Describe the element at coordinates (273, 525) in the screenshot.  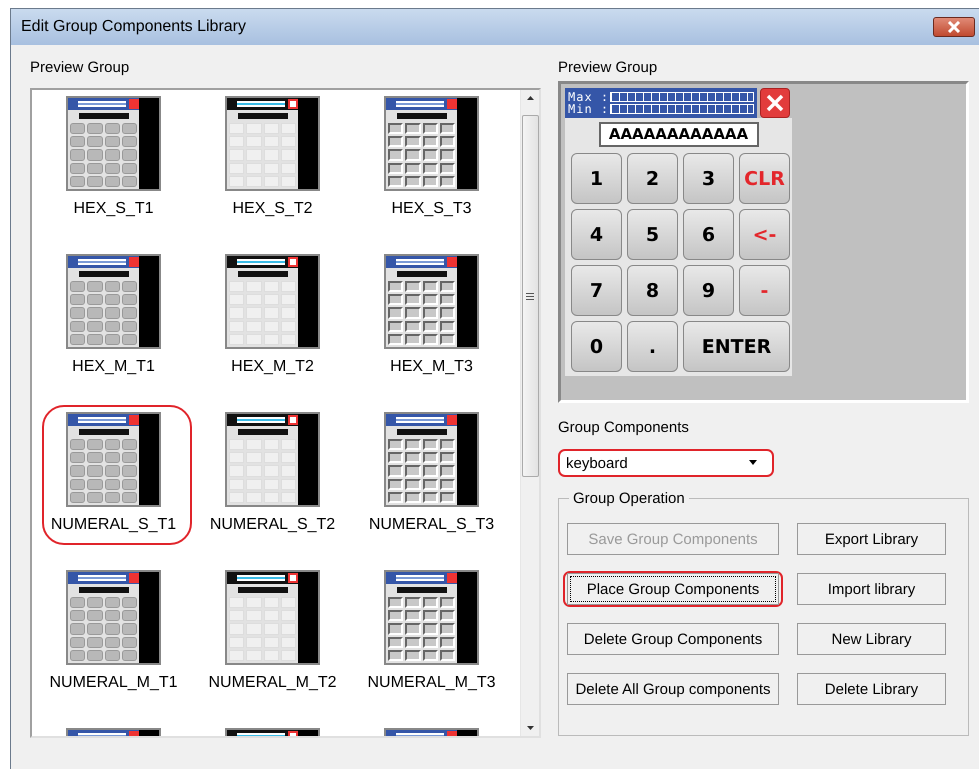
I see `thumbnail-label: NUMERAL_S_T2` at that location.